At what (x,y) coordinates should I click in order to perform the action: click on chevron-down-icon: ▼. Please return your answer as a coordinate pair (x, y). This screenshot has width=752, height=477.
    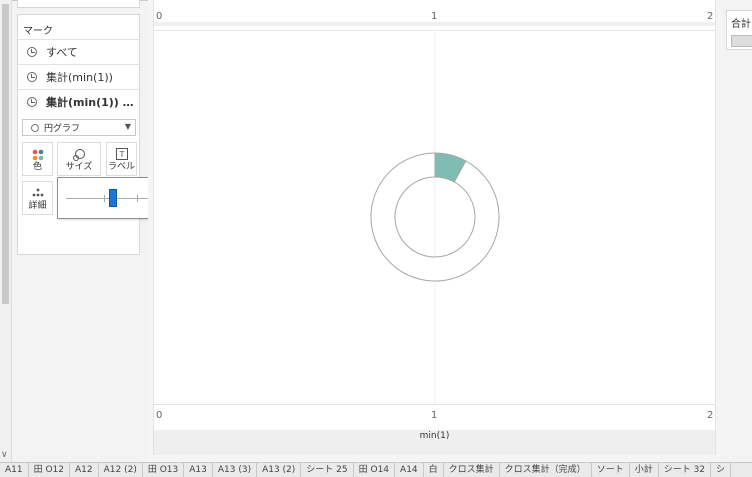
    Looking at the image, I should click on (127, 126).